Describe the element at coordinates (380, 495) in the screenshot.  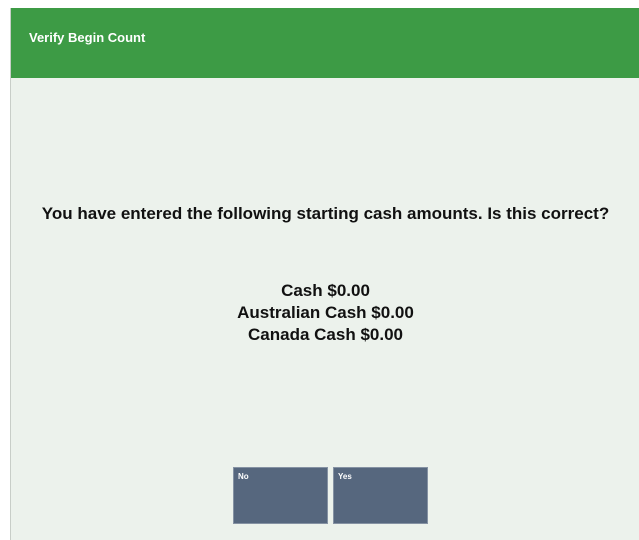
I see `yes-button: Yes` at that location.